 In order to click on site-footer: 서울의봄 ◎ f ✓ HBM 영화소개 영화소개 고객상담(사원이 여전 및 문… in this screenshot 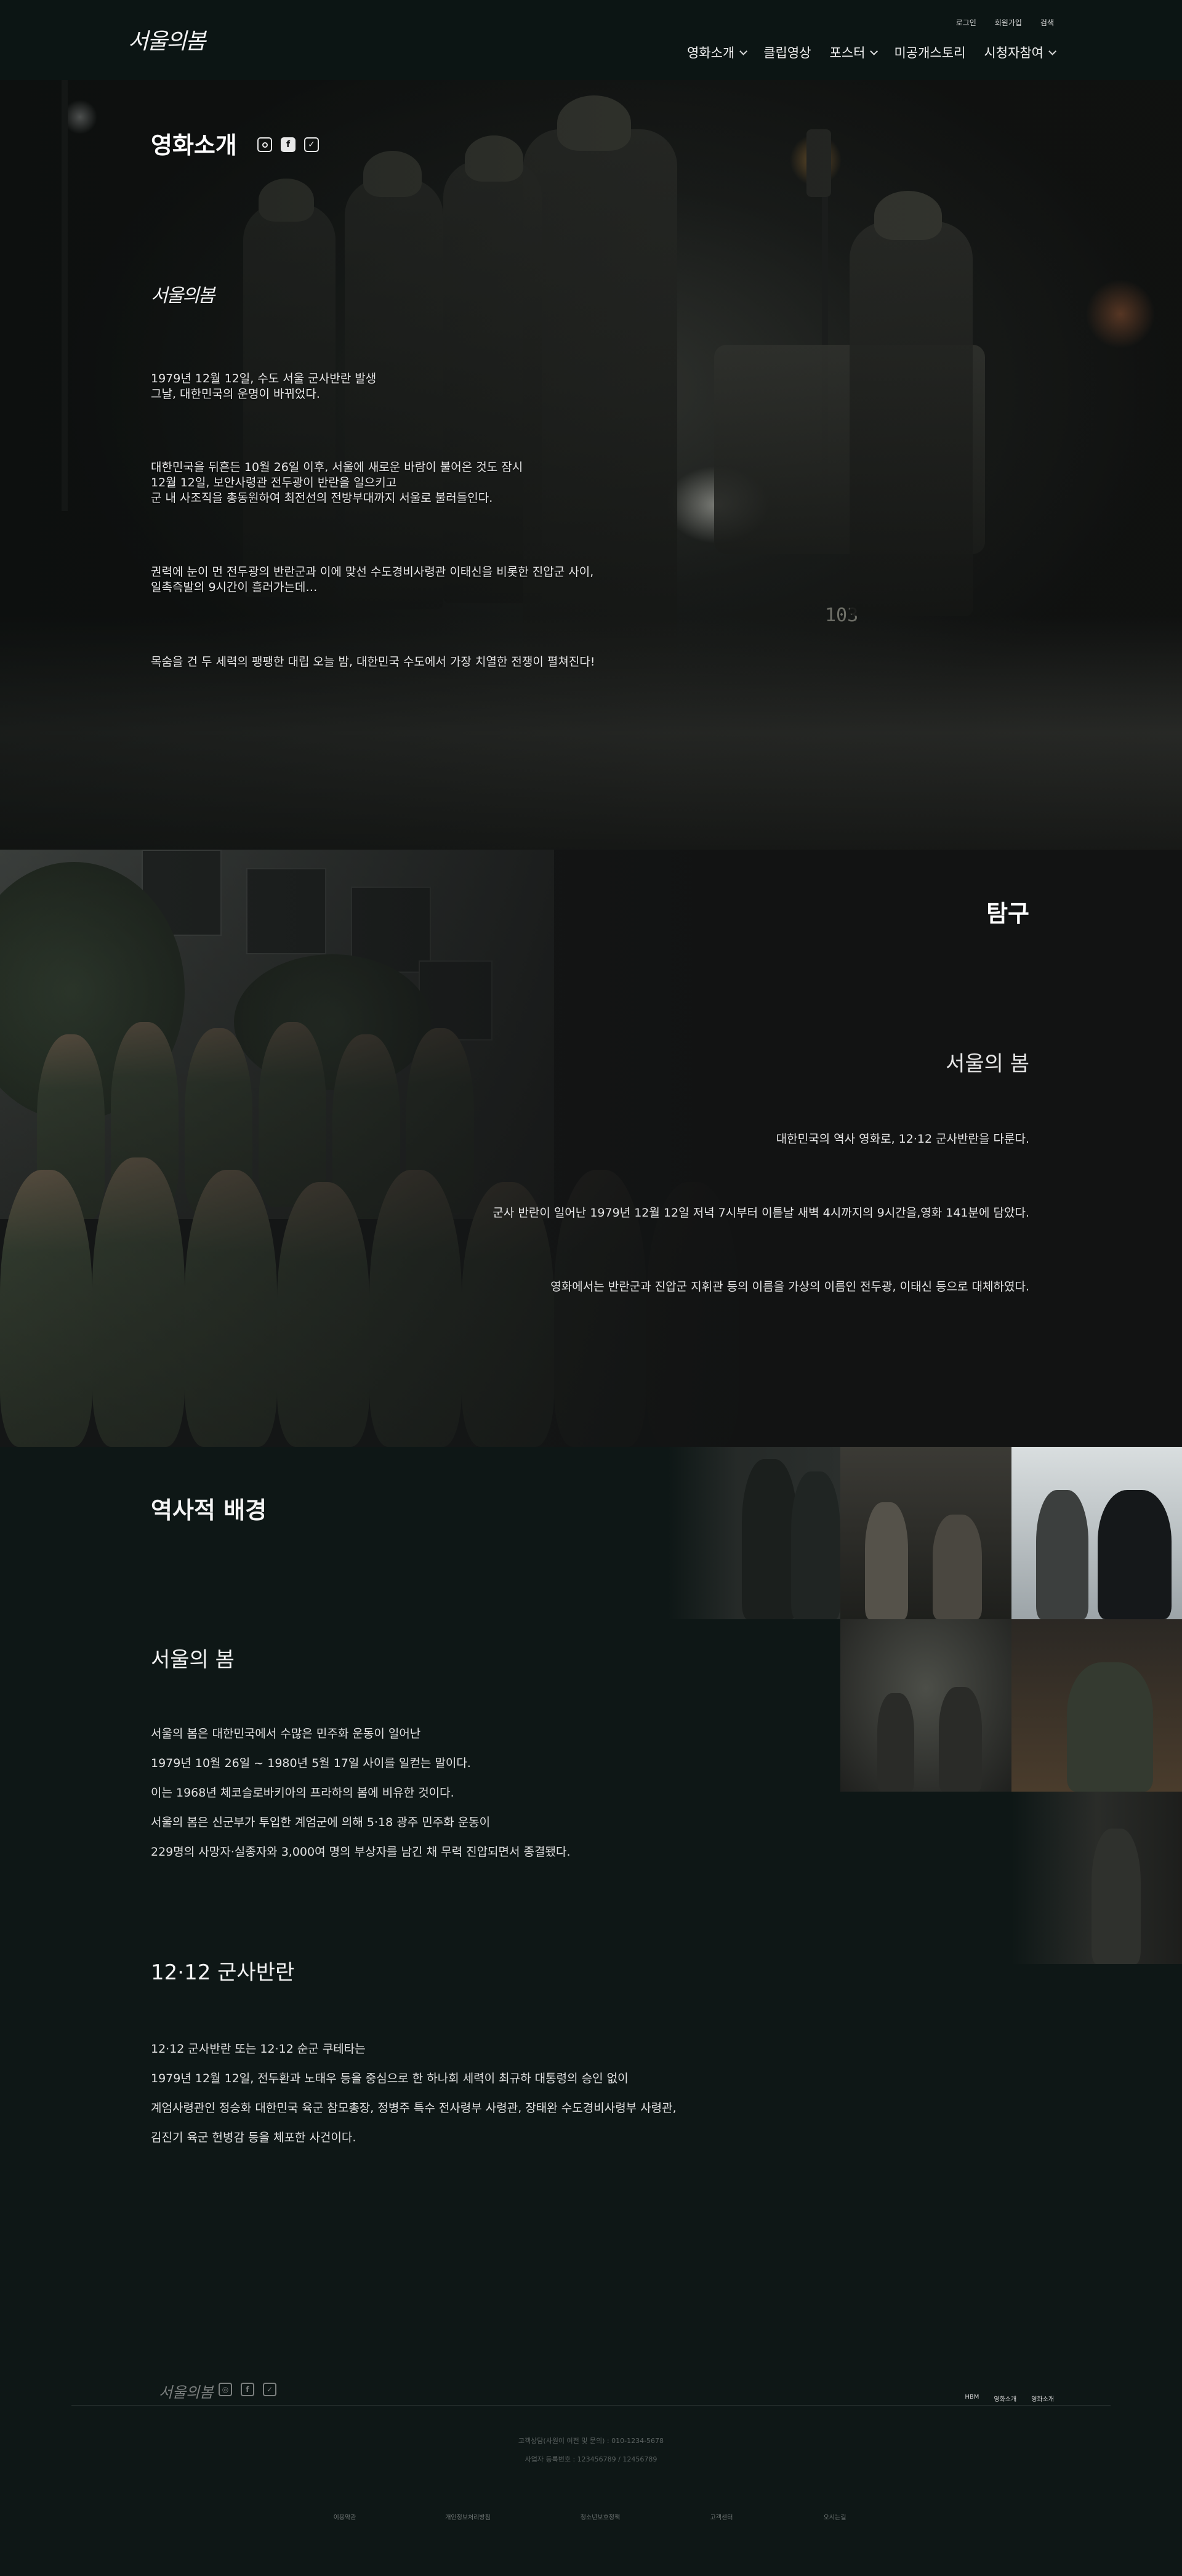, I will do `click(591, 2454)`.